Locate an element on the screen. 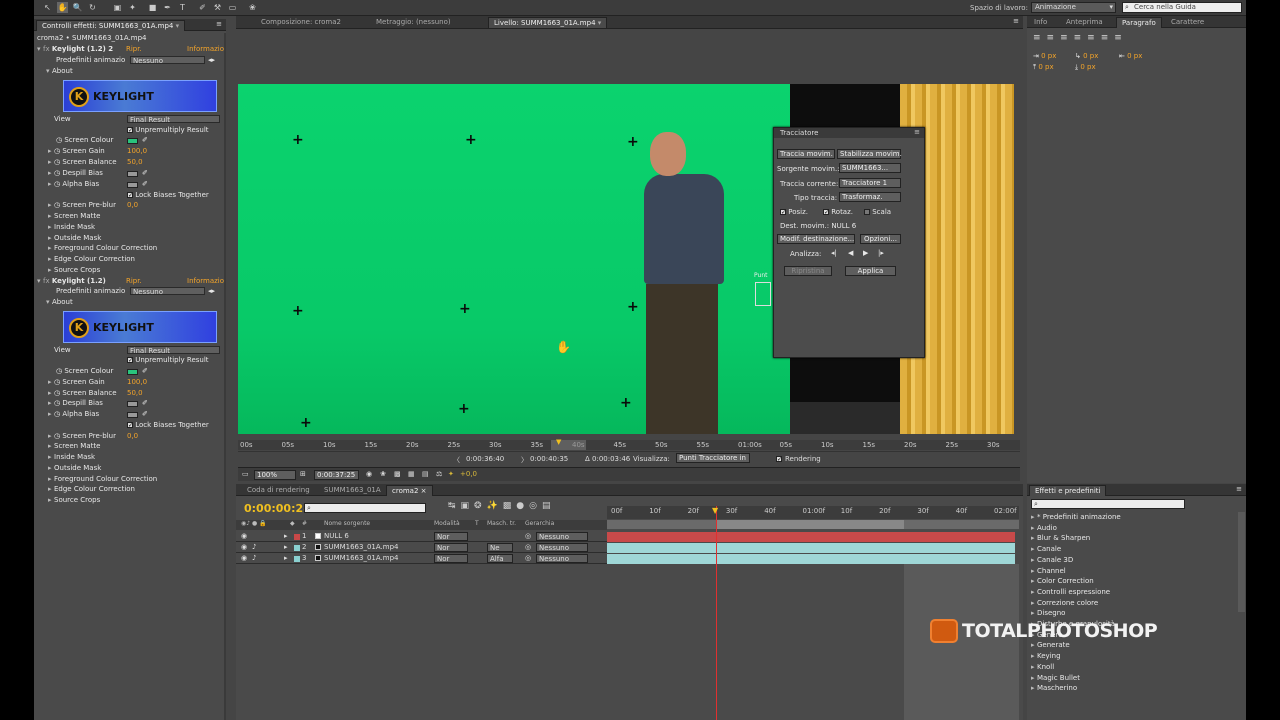 Image resolution: width=1280 pixels, height=720 pixels. layer-search-input: ⌕ is located at coordinates (365, 508).